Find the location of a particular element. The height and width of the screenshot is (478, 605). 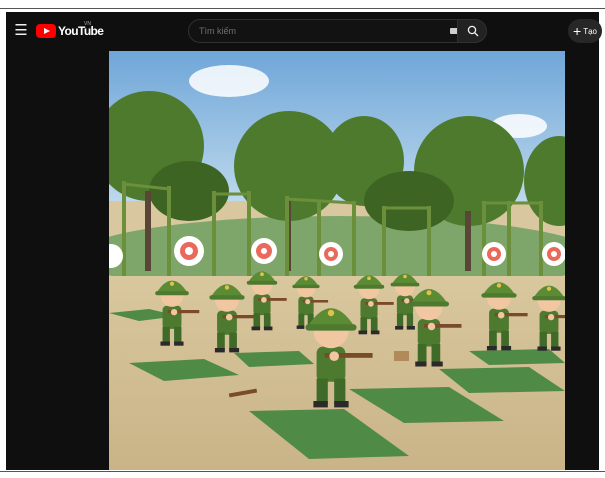

search-icon is located at coordinates (473, 31).